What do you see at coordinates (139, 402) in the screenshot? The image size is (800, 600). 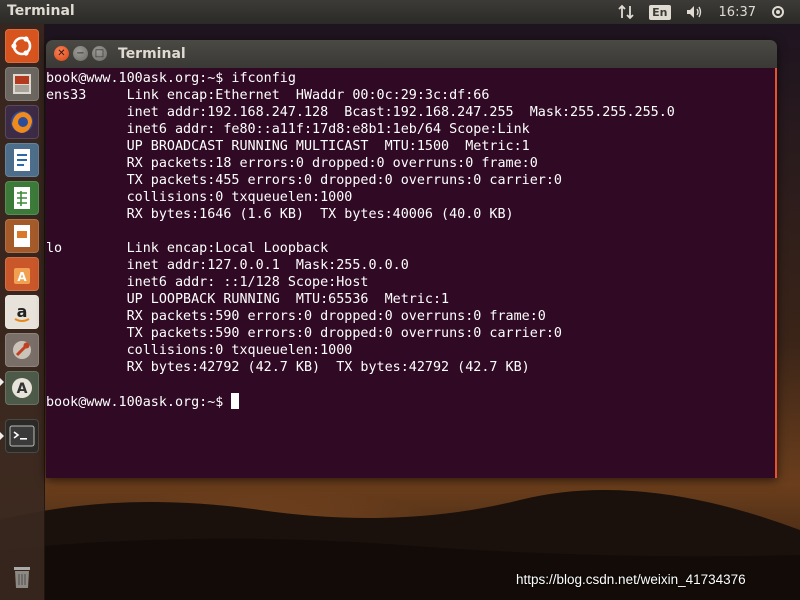 I see `terminal-prompt: book@www.100ask.org:~$` at bounding box center [139, 402].